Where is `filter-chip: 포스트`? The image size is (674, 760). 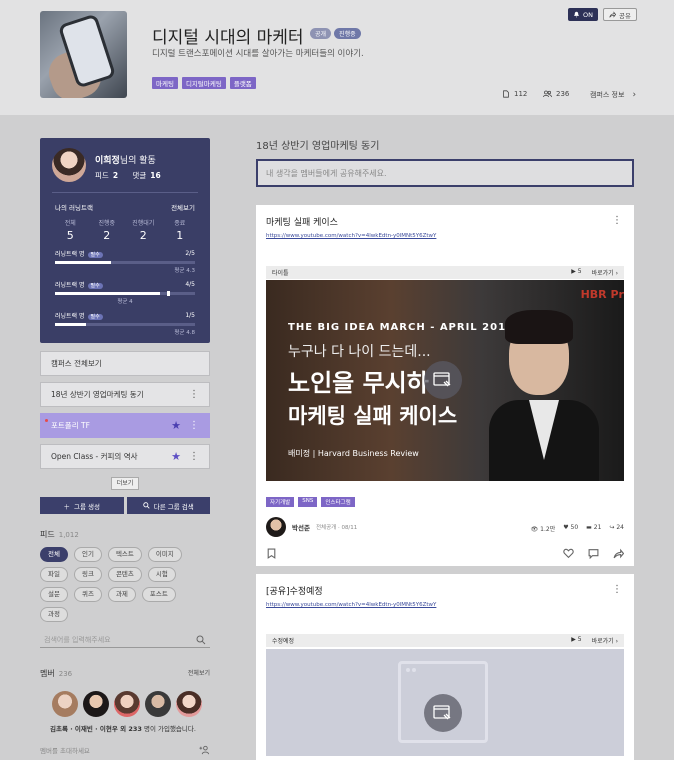 filter-chip: 포스트 is located at coordinates (158, 594).